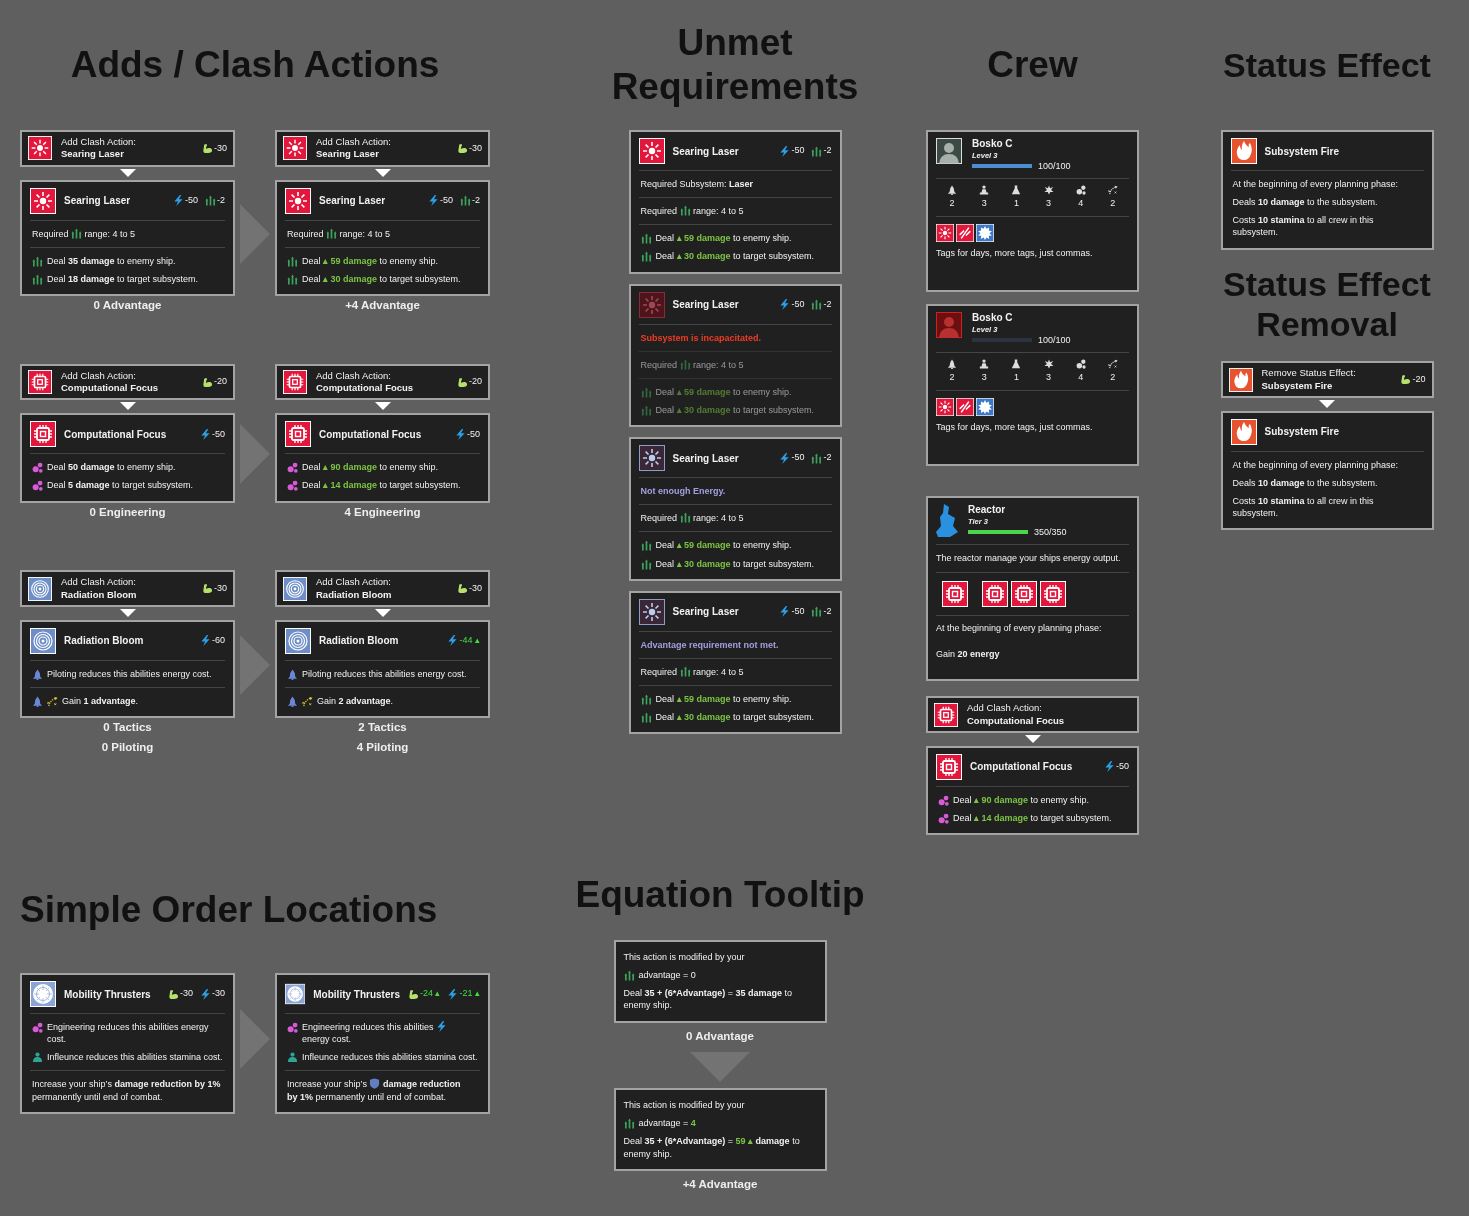 The height and width of the screenshot is (1216, 1469). Describe the element at coordinates (421, 1084) in the screenshot. I see `effect-text: damage reduction` at that location.